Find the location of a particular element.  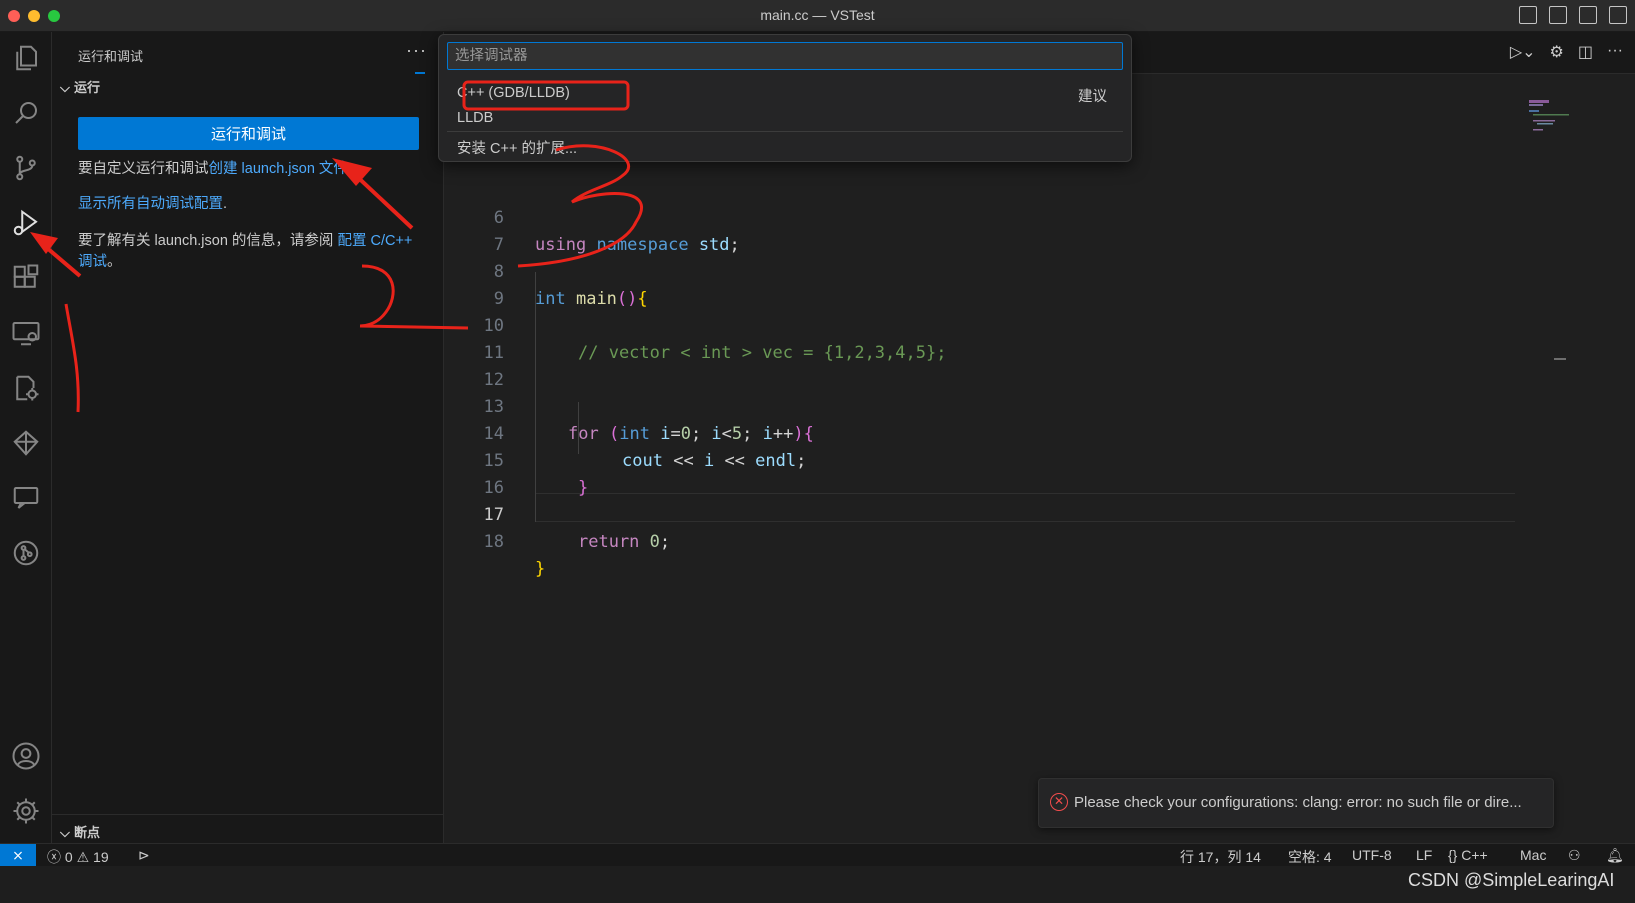

recommended-label: 建议 is located at coordinates (1092, 97).